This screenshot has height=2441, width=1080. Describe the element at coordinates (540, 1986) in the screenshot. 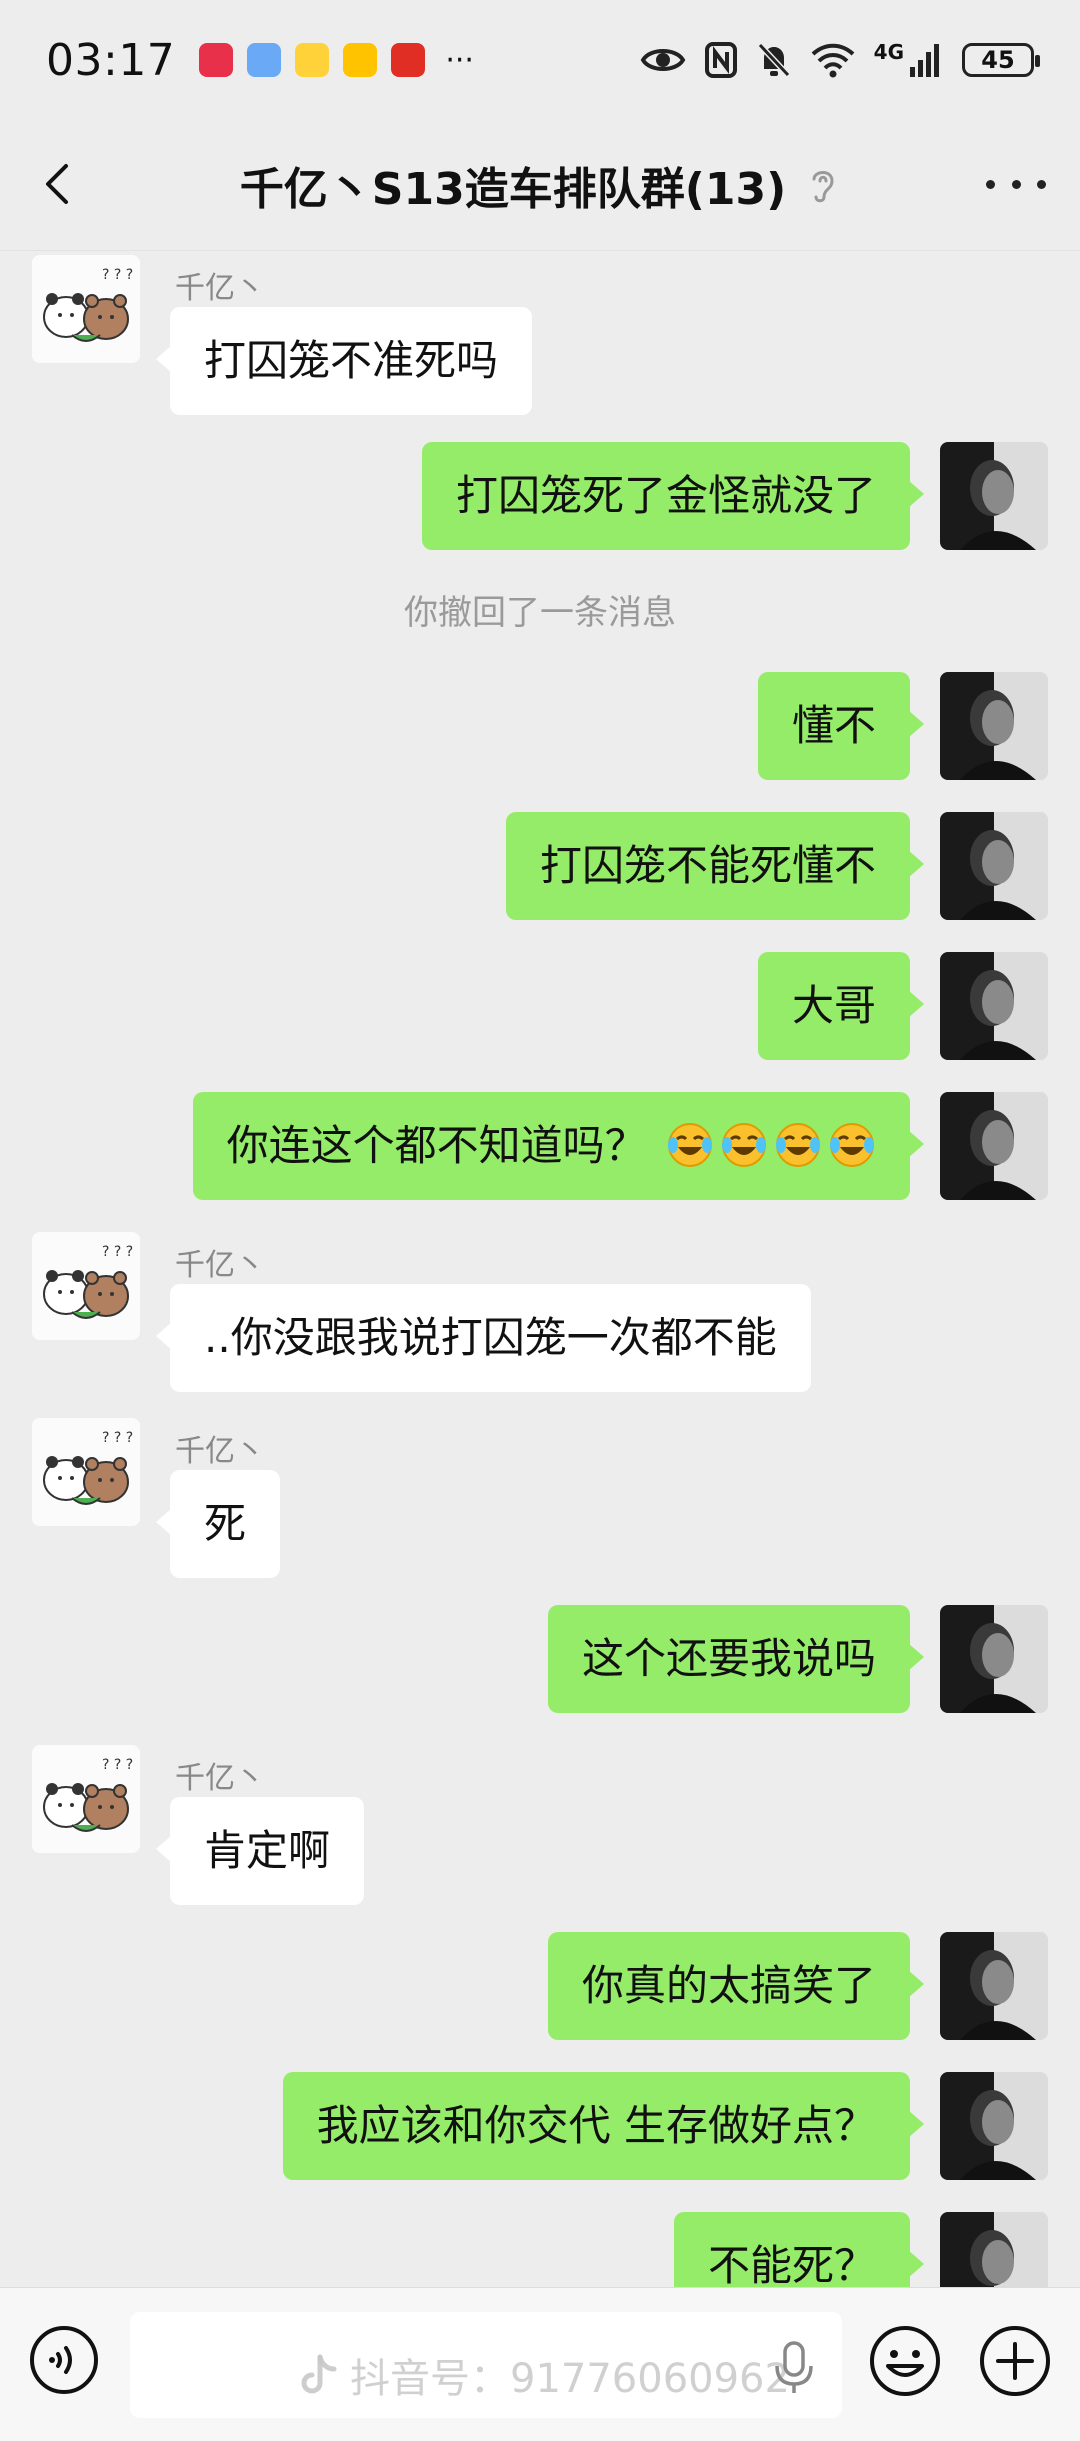

I see `message-row: 你真的太搞笑了` at that location.